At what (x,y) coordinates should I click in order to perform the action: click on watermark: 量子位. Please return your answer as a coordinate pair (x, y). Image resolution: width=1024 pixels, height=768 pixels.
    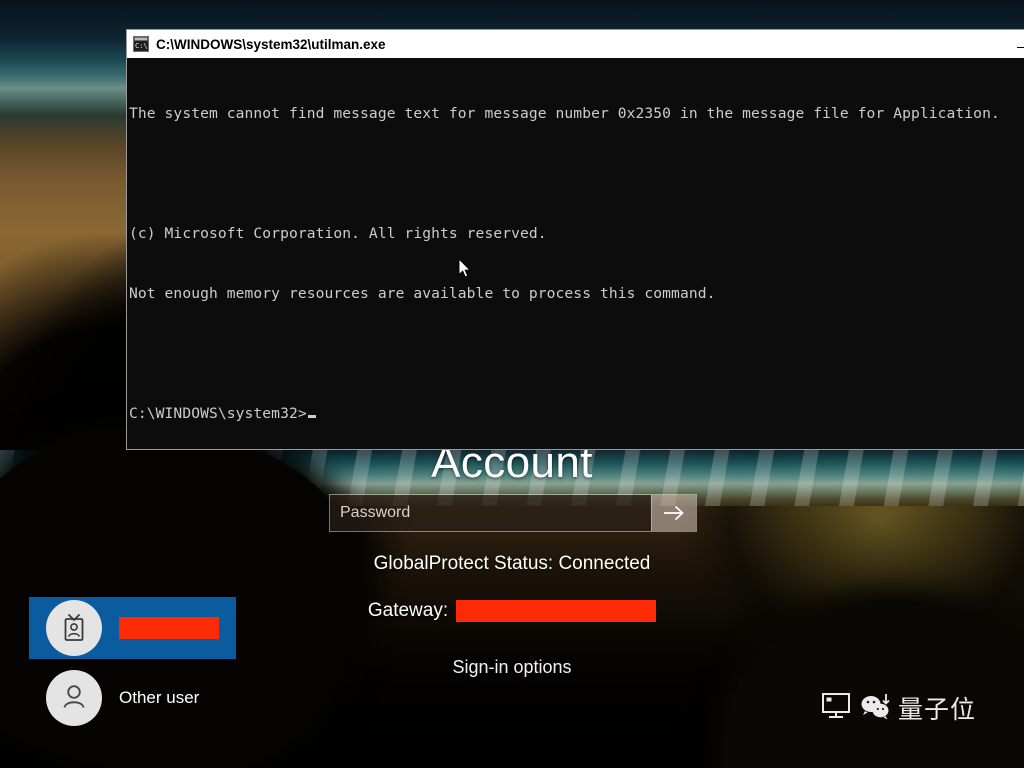
    Looking at the image, I should click on (898, 708).